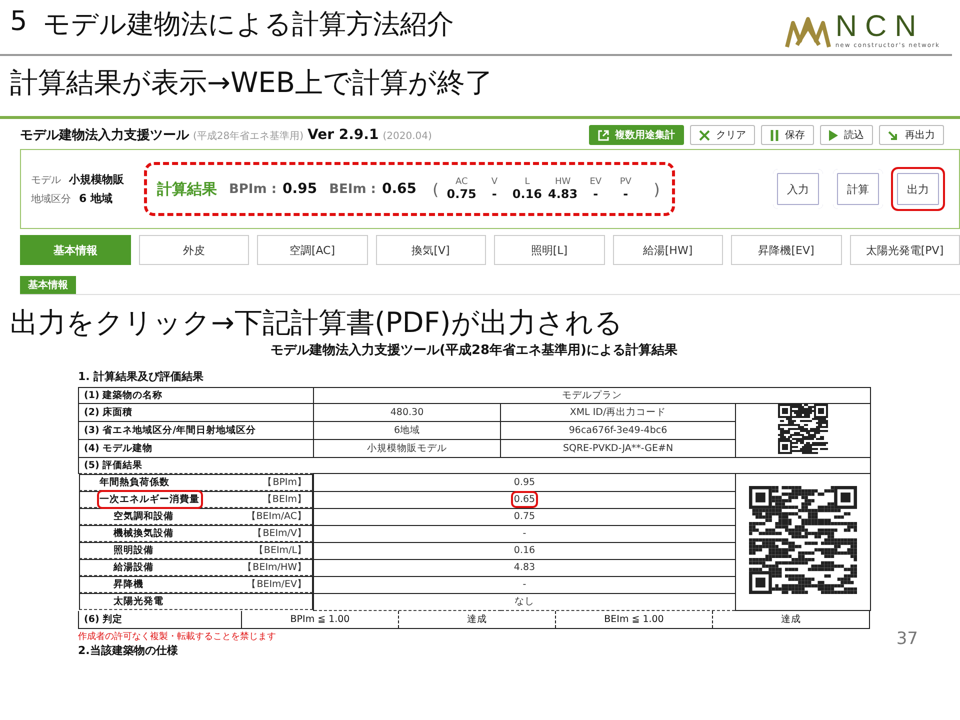 The width and height of the screenshot is (960, 720). I want to click on item-name: 年間熱負荷係数, so click(135, 482).